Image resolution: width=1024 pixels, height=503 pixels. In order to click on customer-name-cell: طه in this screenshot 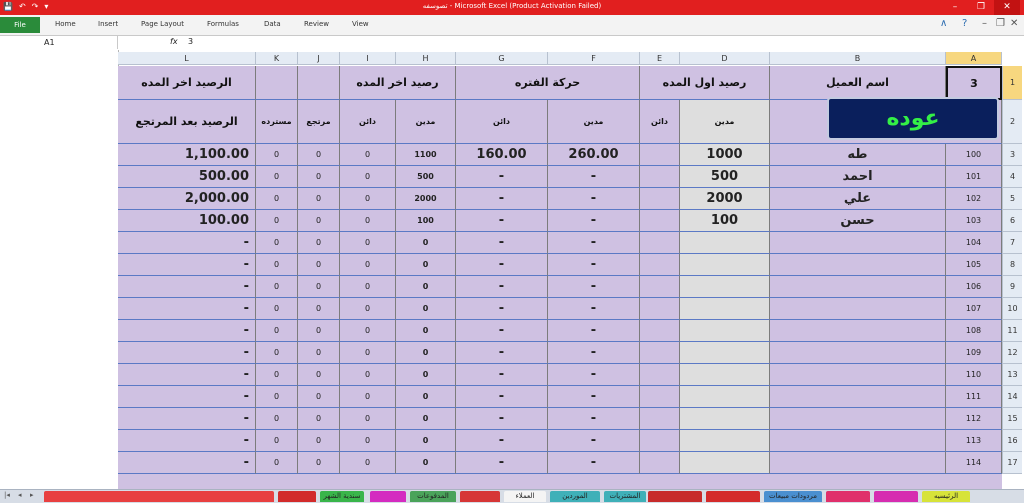, I will do `click(858, 155)`.